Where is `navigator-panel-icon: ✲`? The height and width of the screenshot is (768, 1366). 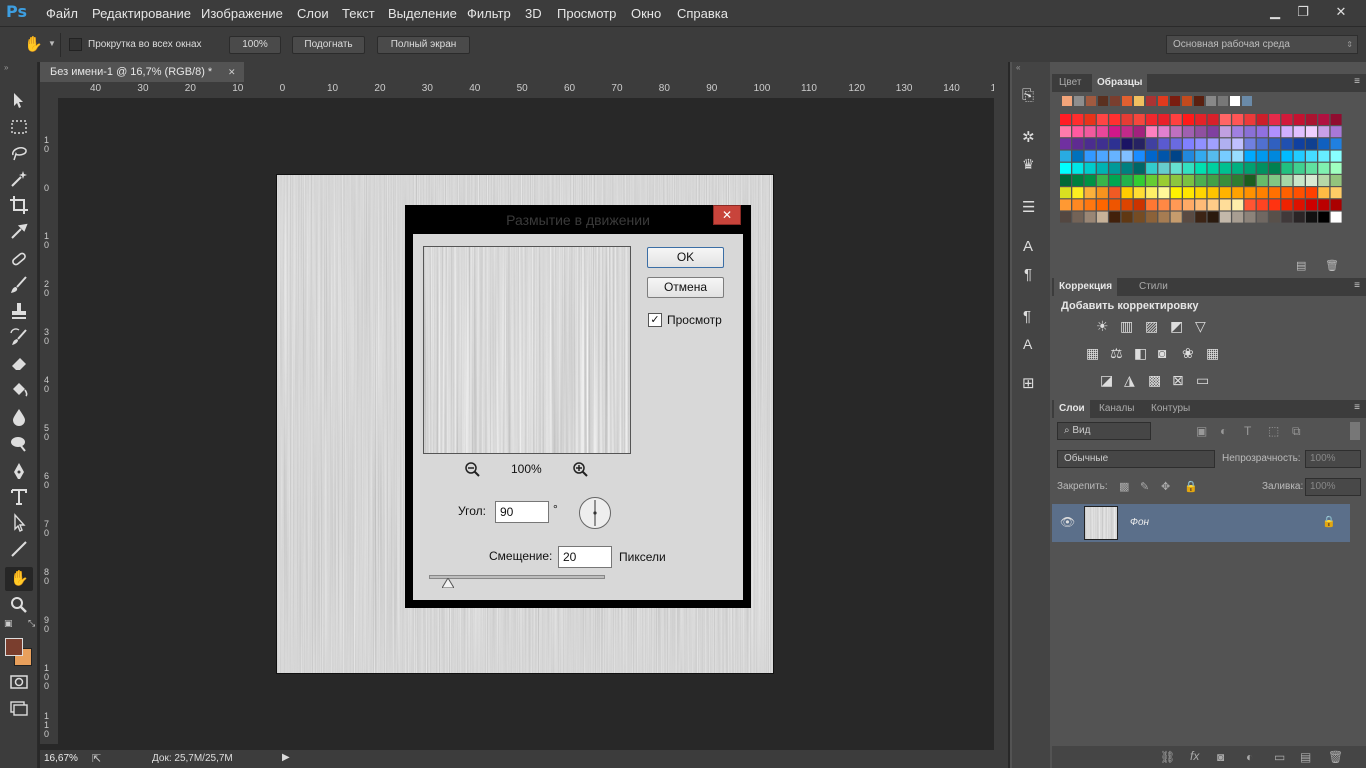 navigator-panel-icon: ✲ is located at coordinates (1028, 137).